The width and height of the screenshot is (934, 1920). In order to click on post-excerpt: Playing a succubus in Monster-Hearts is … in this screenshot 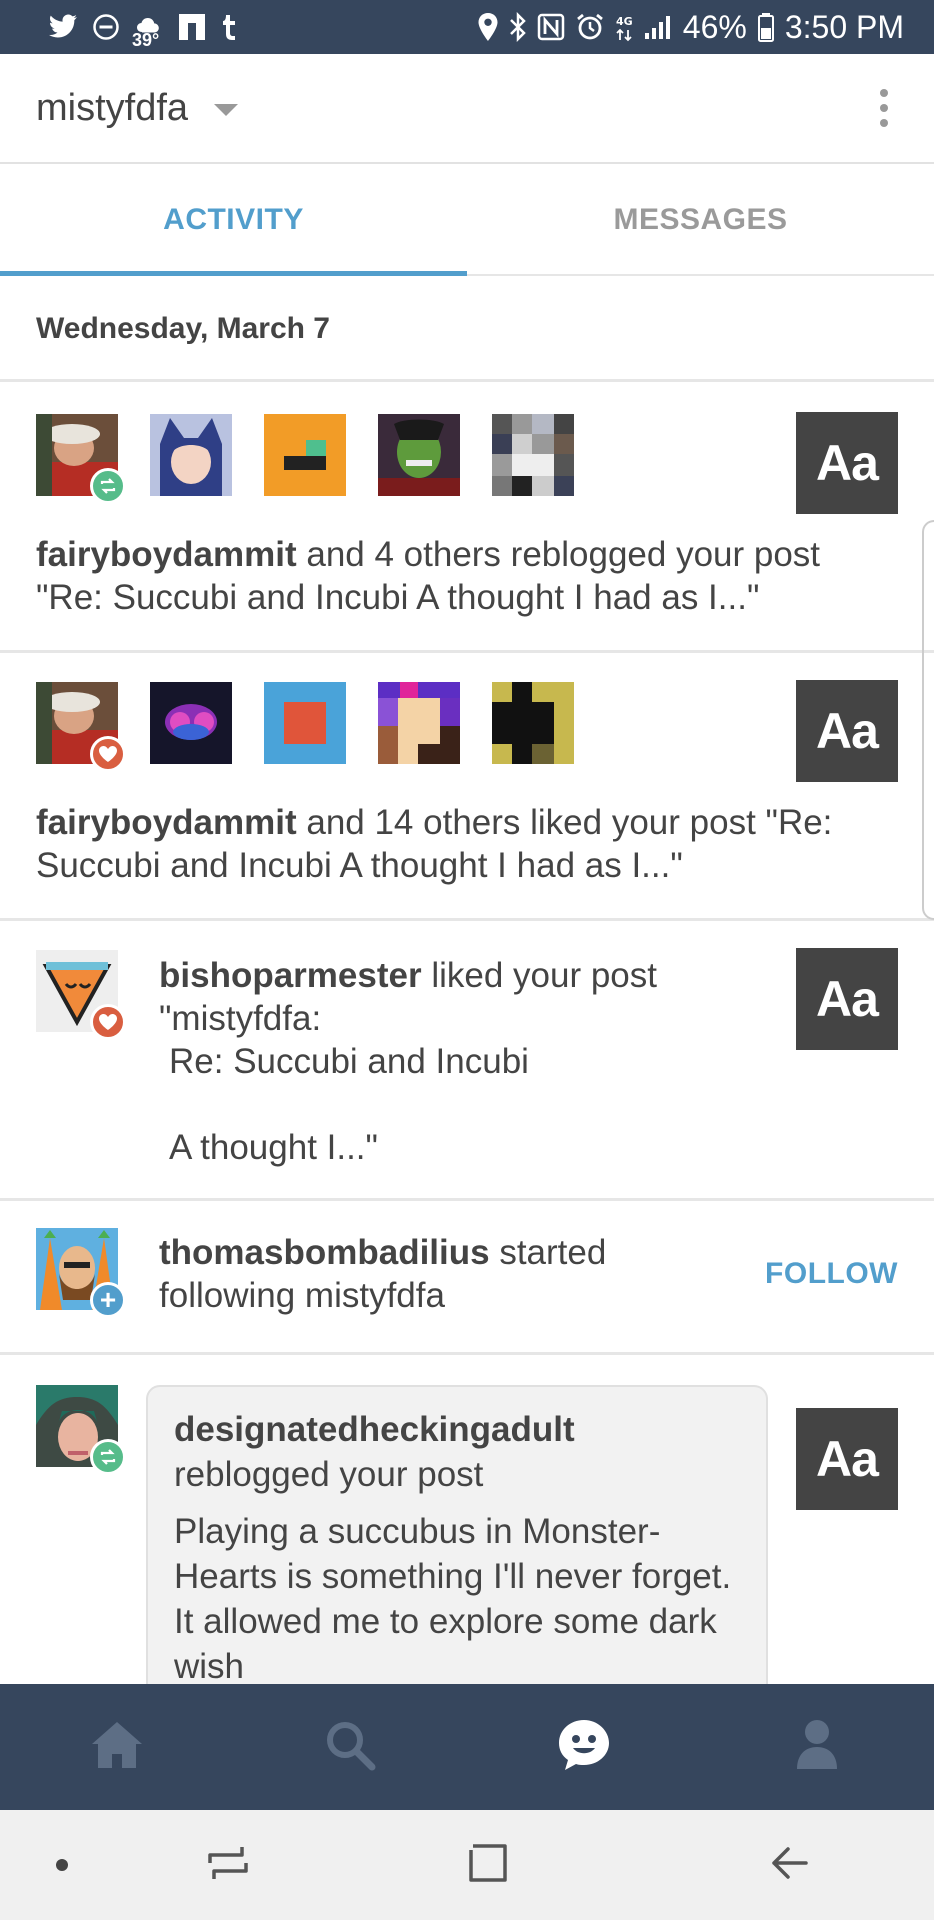, I will do `click(453, 1598)`.